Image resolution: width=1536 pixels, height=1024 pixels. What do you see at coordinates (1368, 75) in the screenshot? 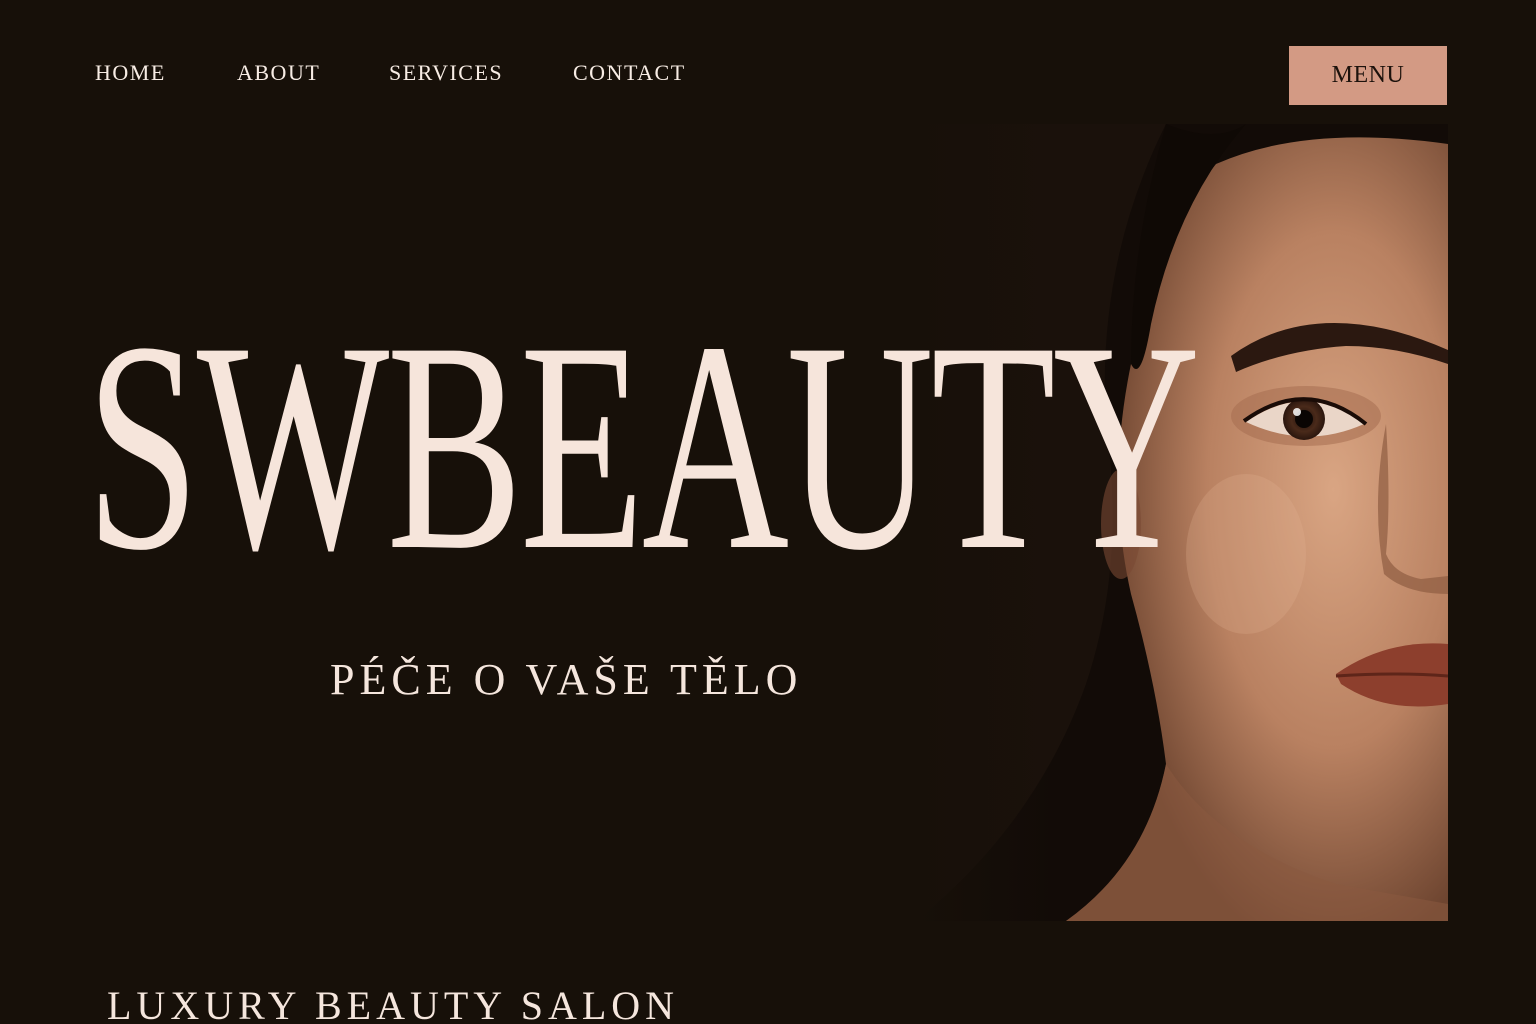
I see `menu-button: MENU` at bounding box center [1368, 75].